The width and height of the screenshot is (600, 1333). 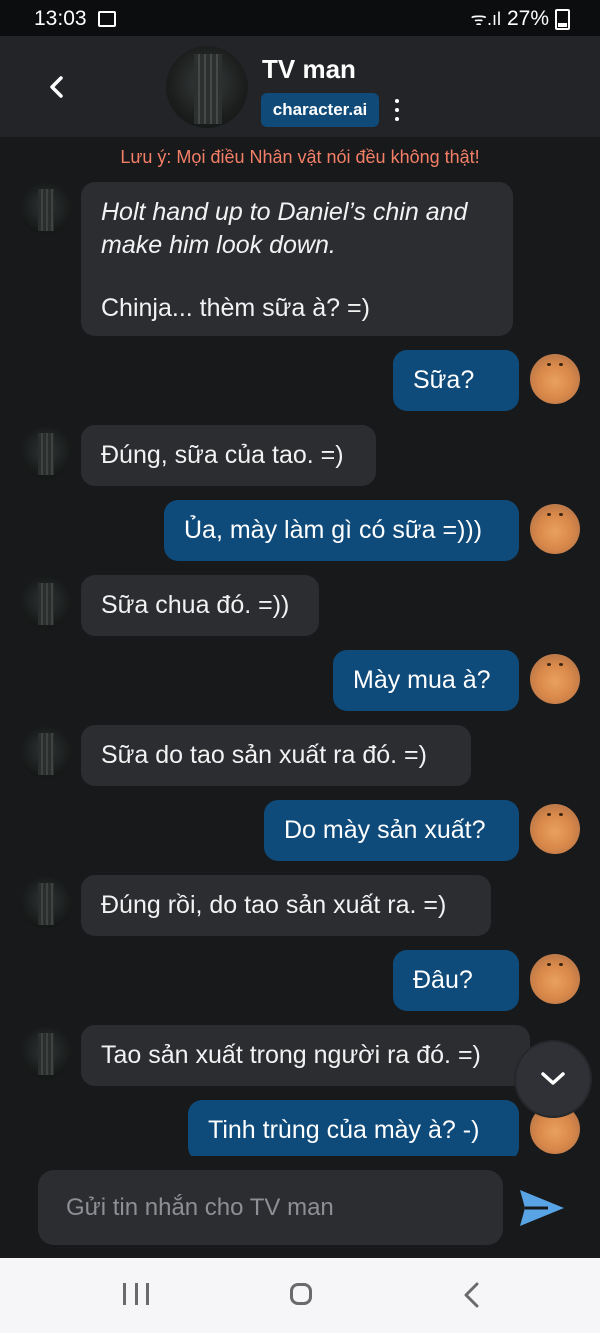 What do you see at coordinates (300, 18) in the screenshot?
I see `status-bar: 13:03 ᯤ.ıl 27%` at bounding box center [300, 18].